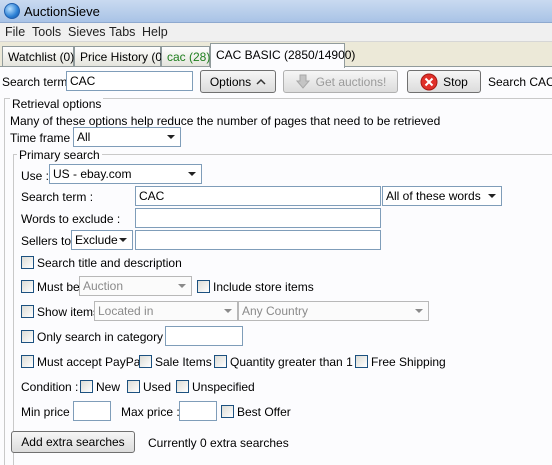 This screenshot has height=465, width=552. I want to click on menu-tools: Tools, so click(46, 32).